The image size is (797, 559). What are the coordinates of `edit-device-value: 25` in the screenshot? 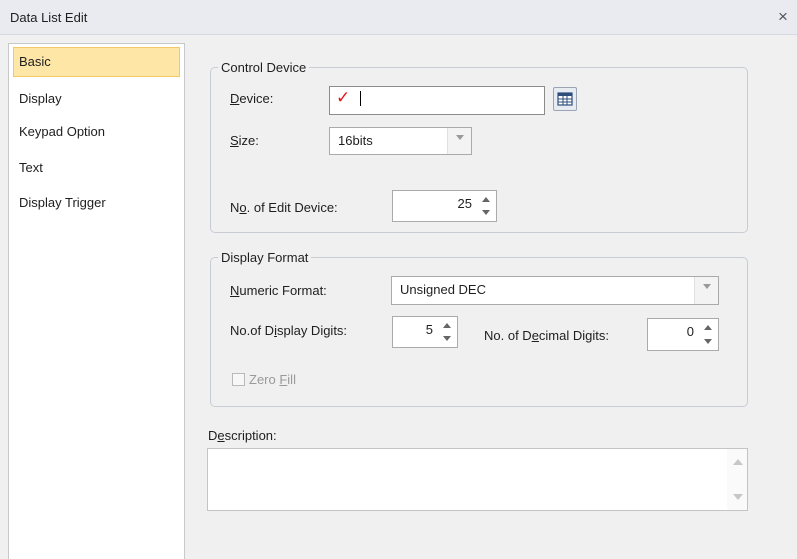 It's located at (464, 203).